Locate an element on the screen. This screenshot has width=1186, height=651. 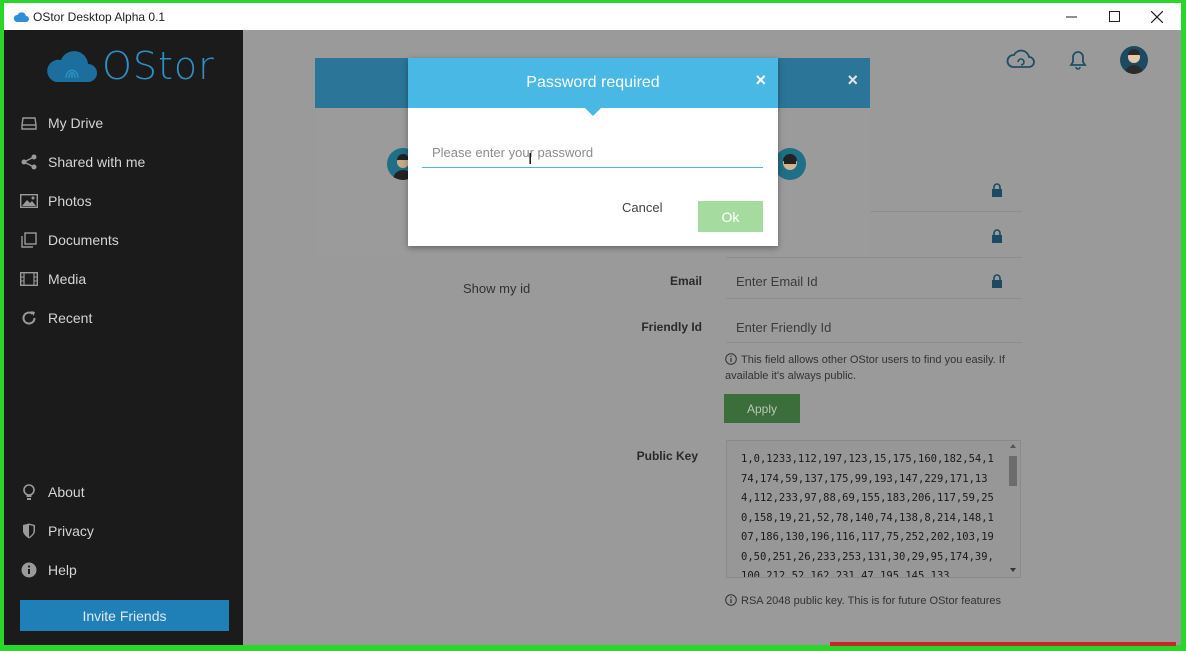
sidebar-item-my-drive: My Drive is located at coordinates (61, 123).